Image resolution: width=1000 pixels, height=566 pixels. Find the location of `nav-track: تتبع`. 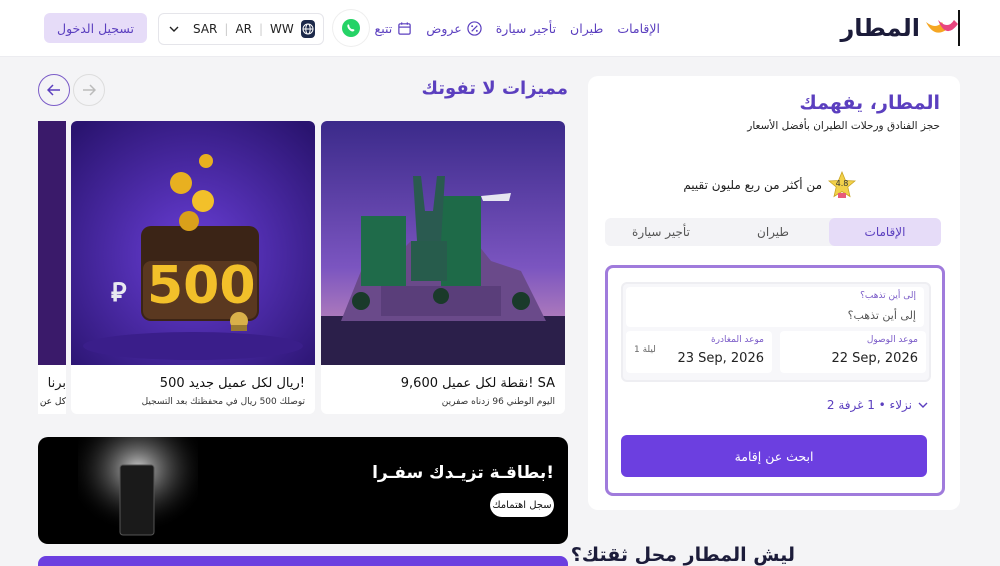

nav-track: تتبع is located at coordinates (394, 28).